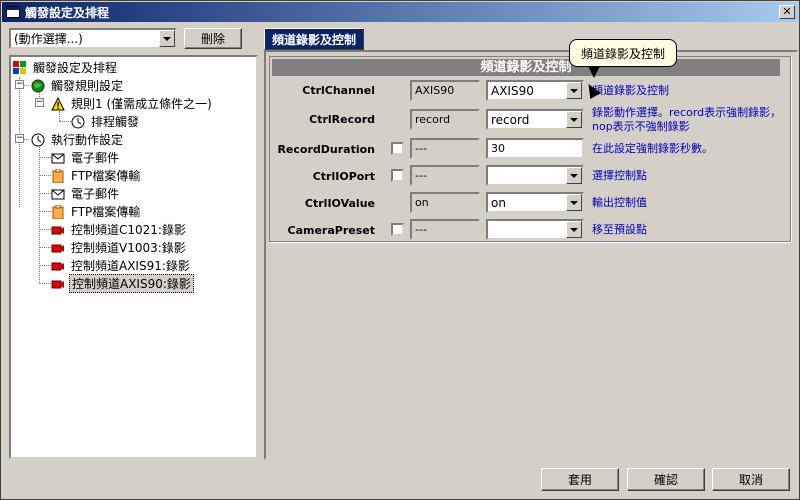 The height and width of the screenshot is (500, 800). I want to click on record-duration-input: 30, so click(535, 148).